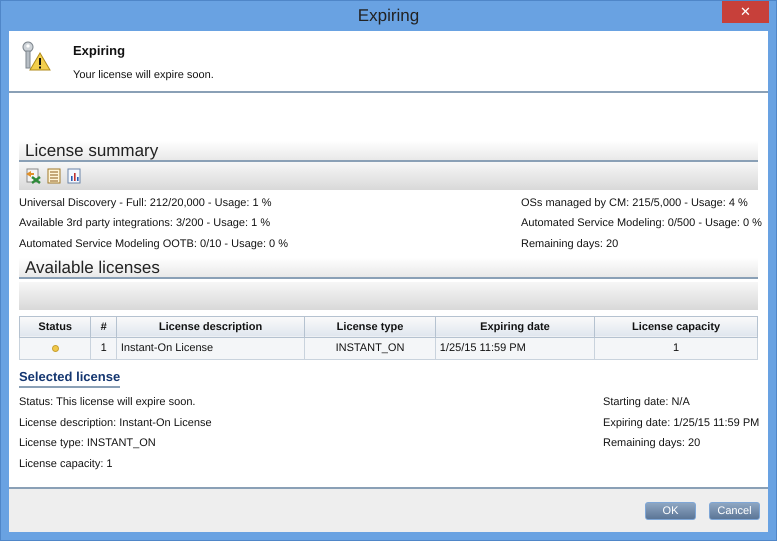 Image resolution: width=777 pixels, height=541 pixels. What do you see at coordinates (652, 444) in the screenshot?
I see `detail-line: Remaining days: 20` at bounding box center [652, 444].